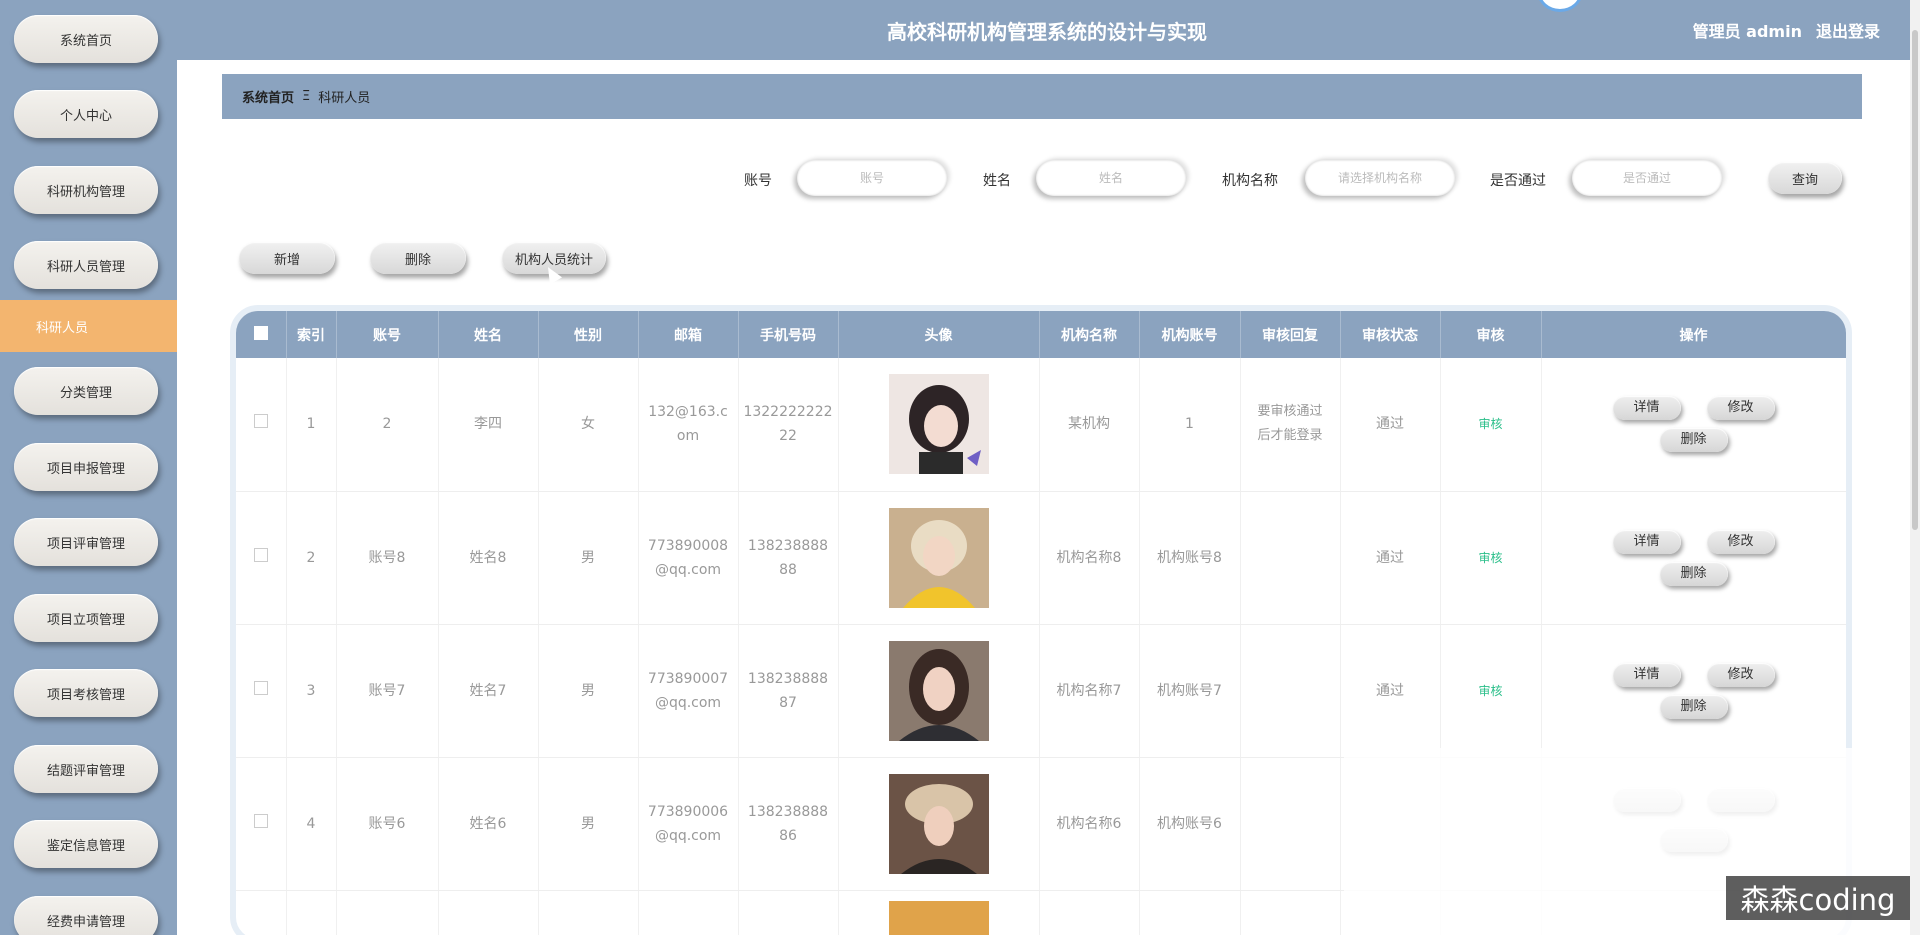 The height and width of the screenshot is (935, 1920). What do you see at coordinates (488, 824) in the screenshot?
I see `cell-name: 姓名6` at bounding box center [488, 824].